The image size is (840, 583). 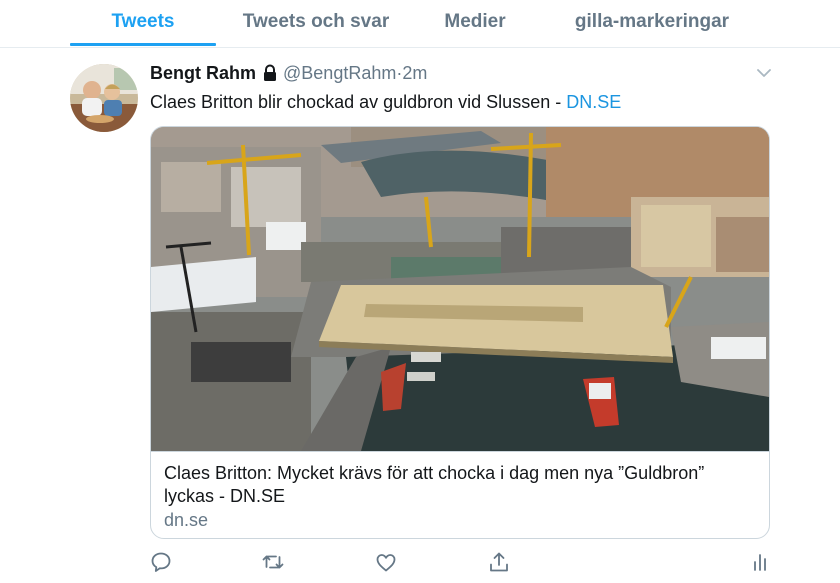 What do you see at coordinates (652, 23) in the screenshot?
I see `tab-likes: gilla-markeringar` at bounding box center [652, 23].